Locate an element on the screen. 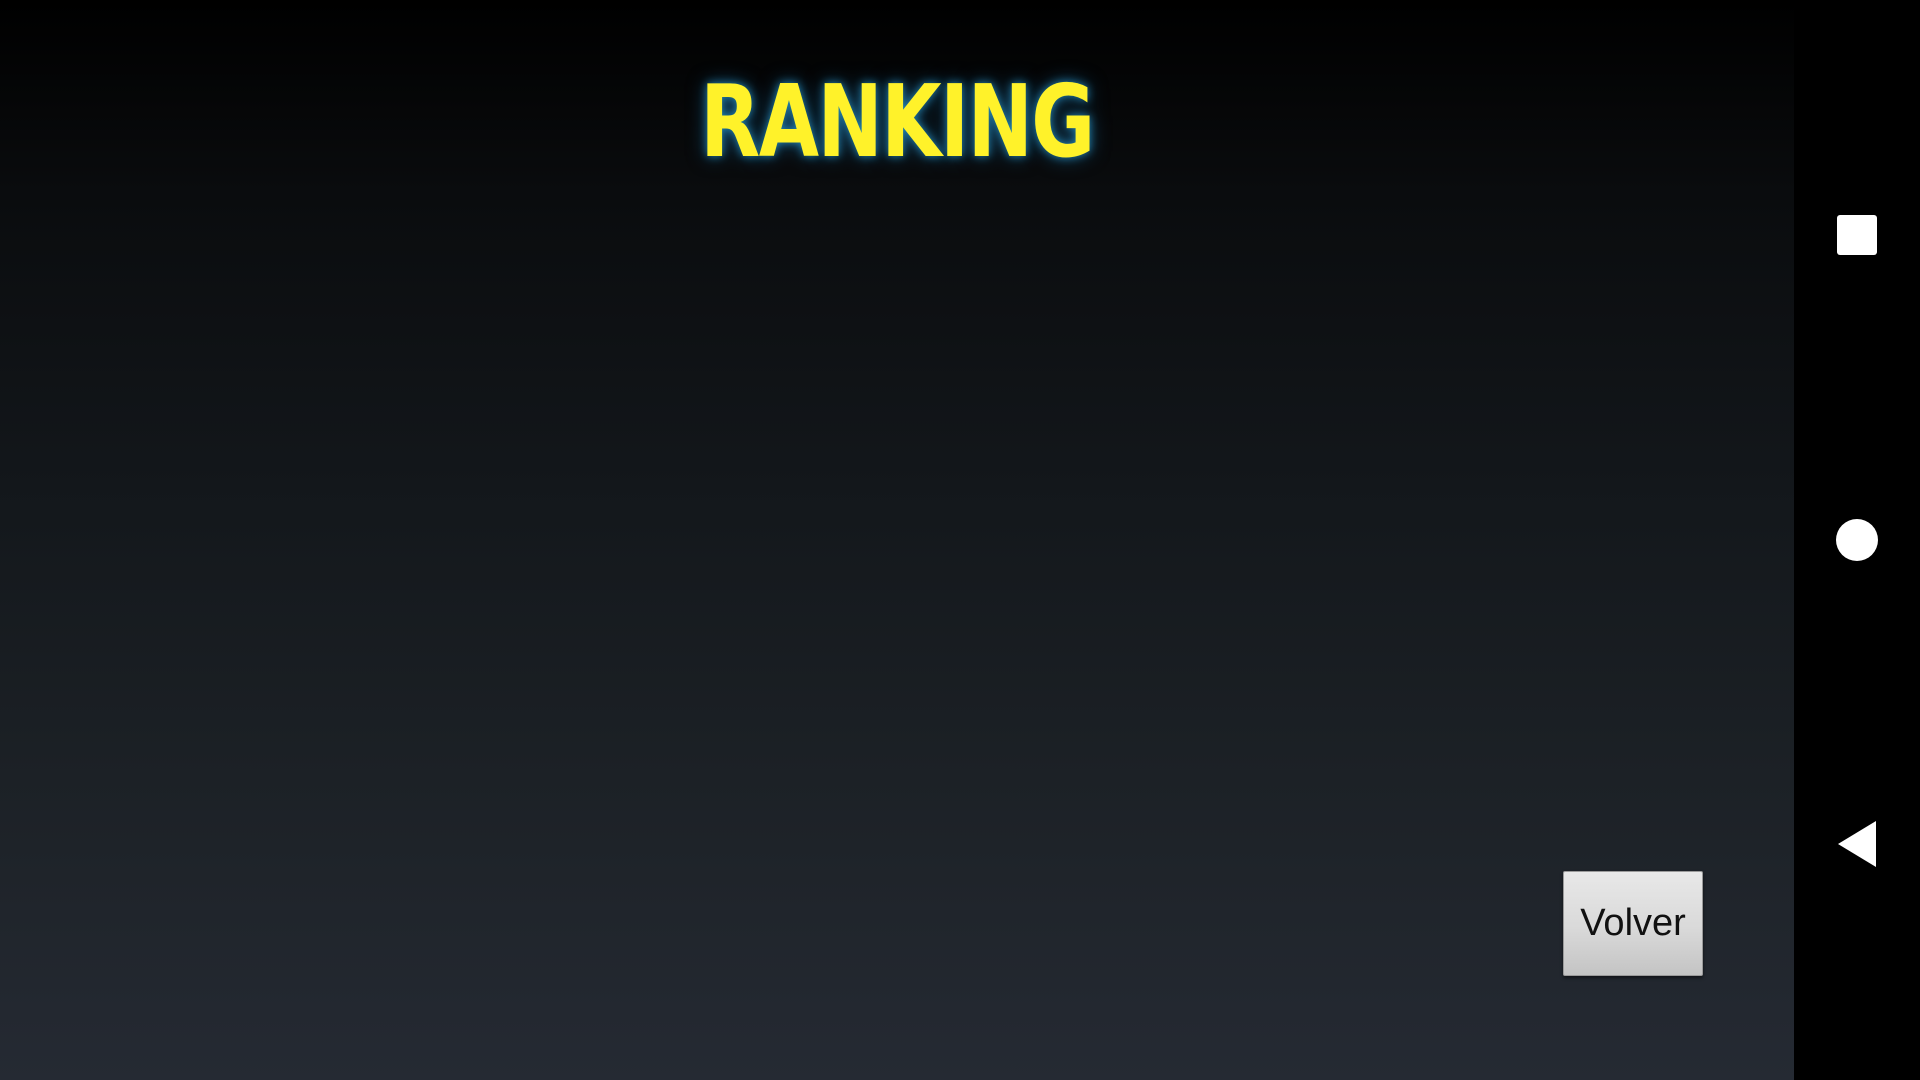 This screenshot has height=1080, width=1920. recents-button is located at coordinates (1857, 235).